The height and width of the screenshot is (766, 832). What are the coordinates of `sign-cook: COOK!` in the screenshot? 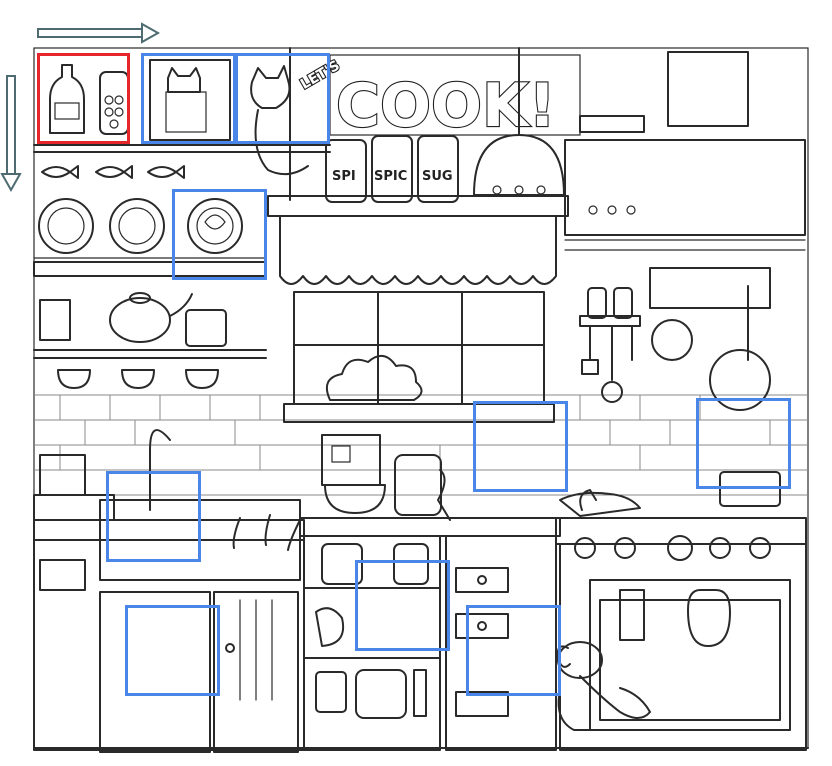 It's located at (446, 106).